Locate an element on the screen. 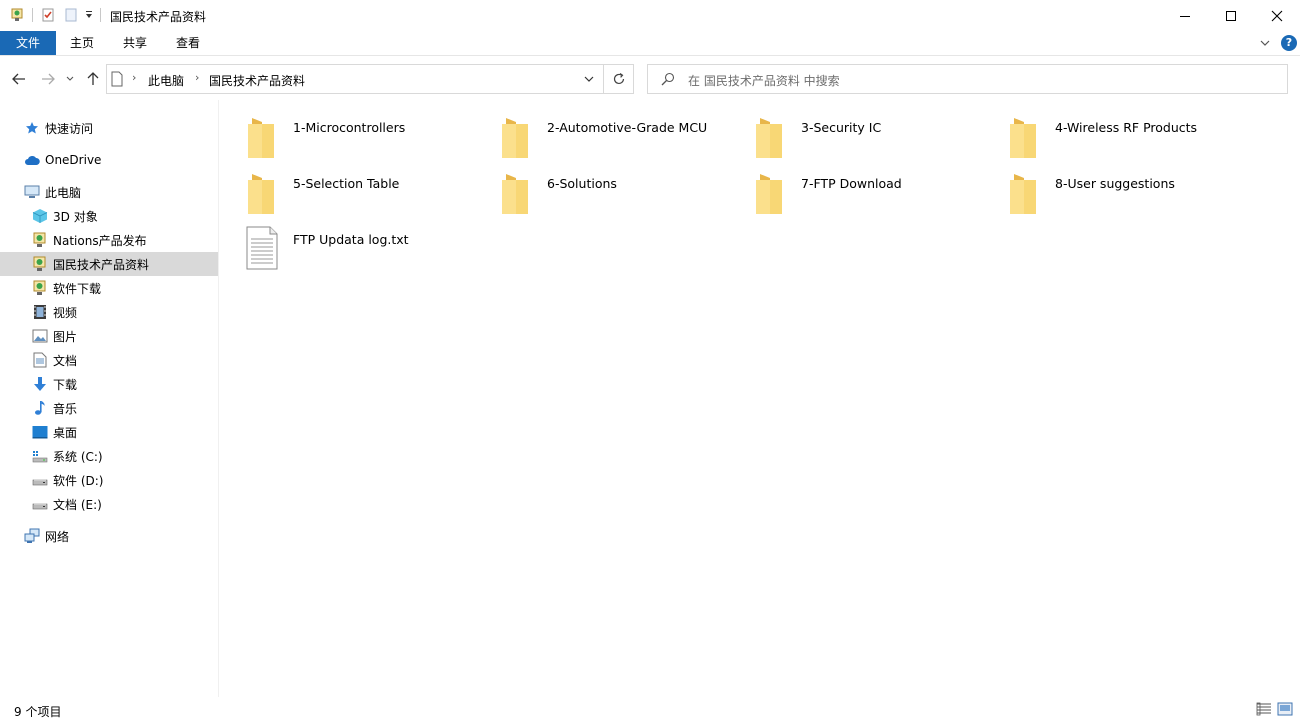 The width and height of the screenshot is (1300, 723). file-name: 8-User suggestions is located at coordinates (1115, 183).